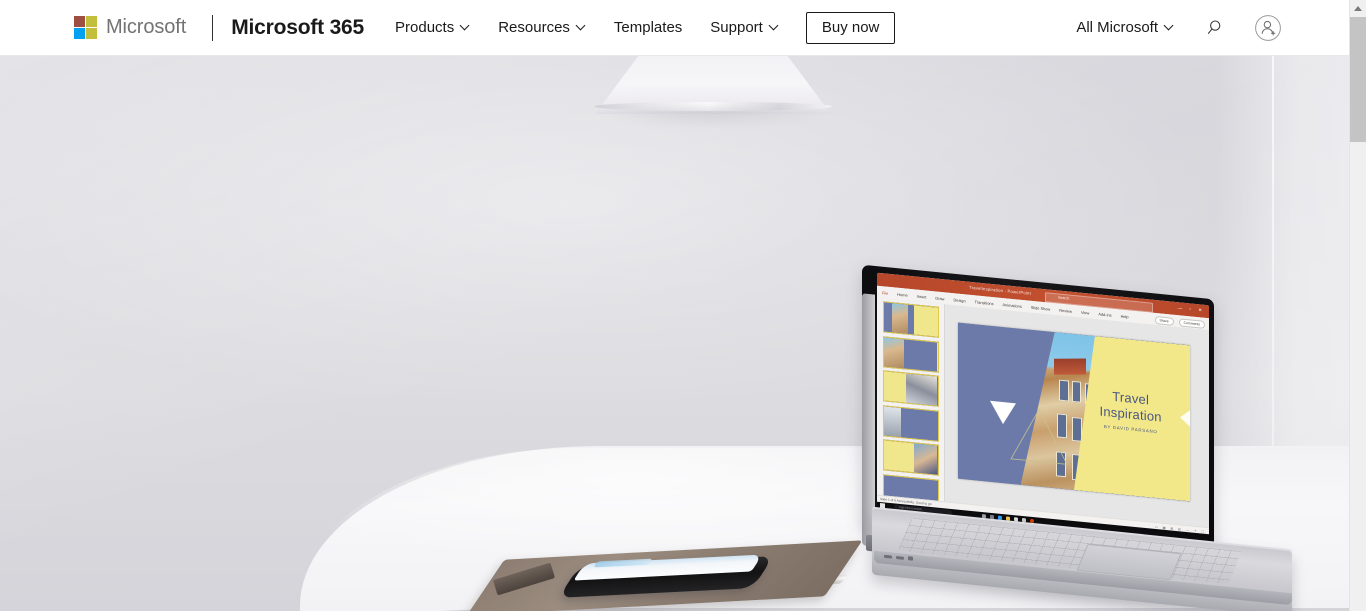 This screenshot has height=611, width=1366. I want to click on ribbon-tab-draw: Draw, so click(939, 298).